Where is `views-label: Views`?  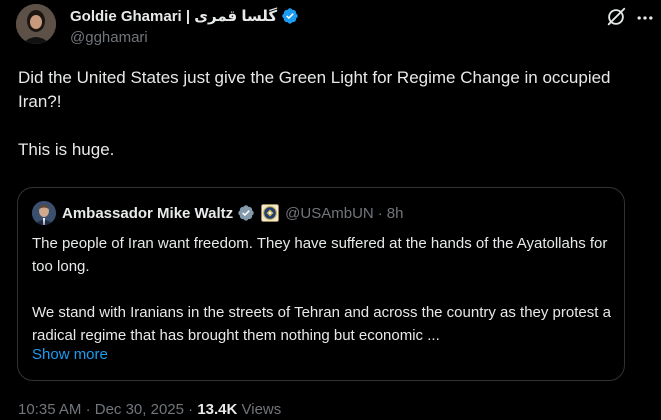
views-label: Views is located at coordinates (261, 409).